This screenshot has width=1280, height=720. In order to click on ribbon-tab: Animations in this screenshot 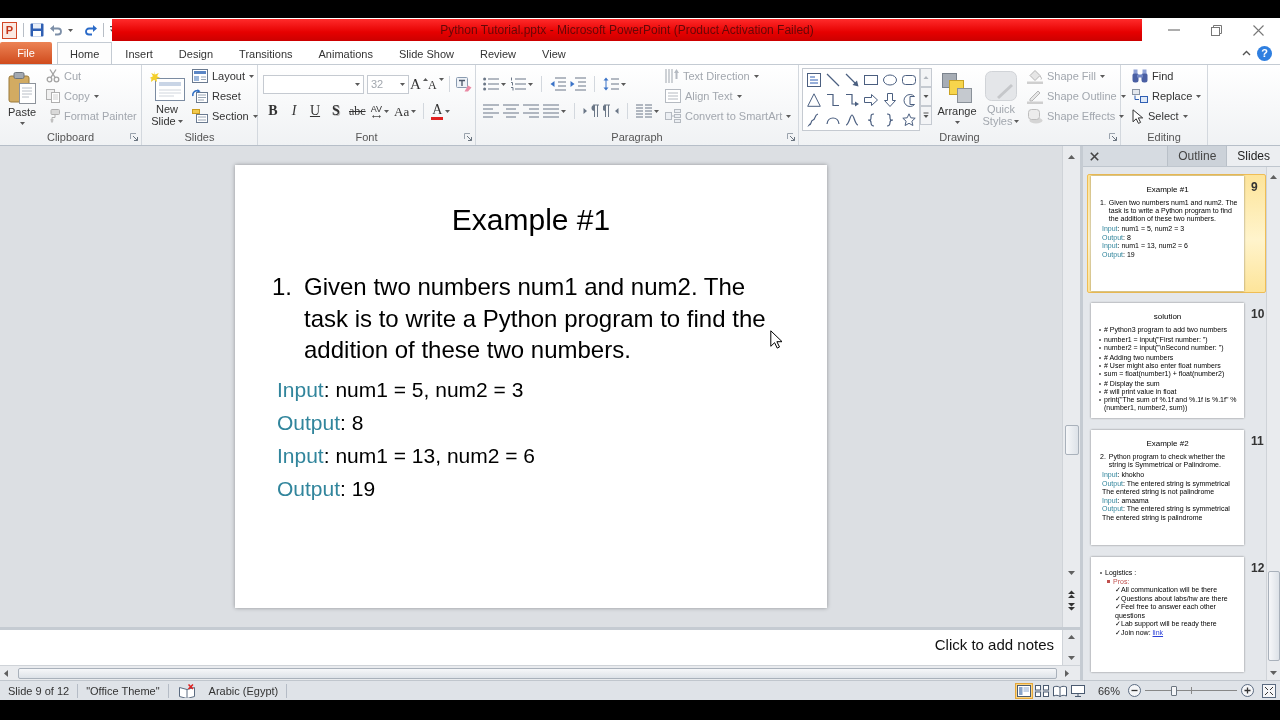, I will do `click(345, 53)`.